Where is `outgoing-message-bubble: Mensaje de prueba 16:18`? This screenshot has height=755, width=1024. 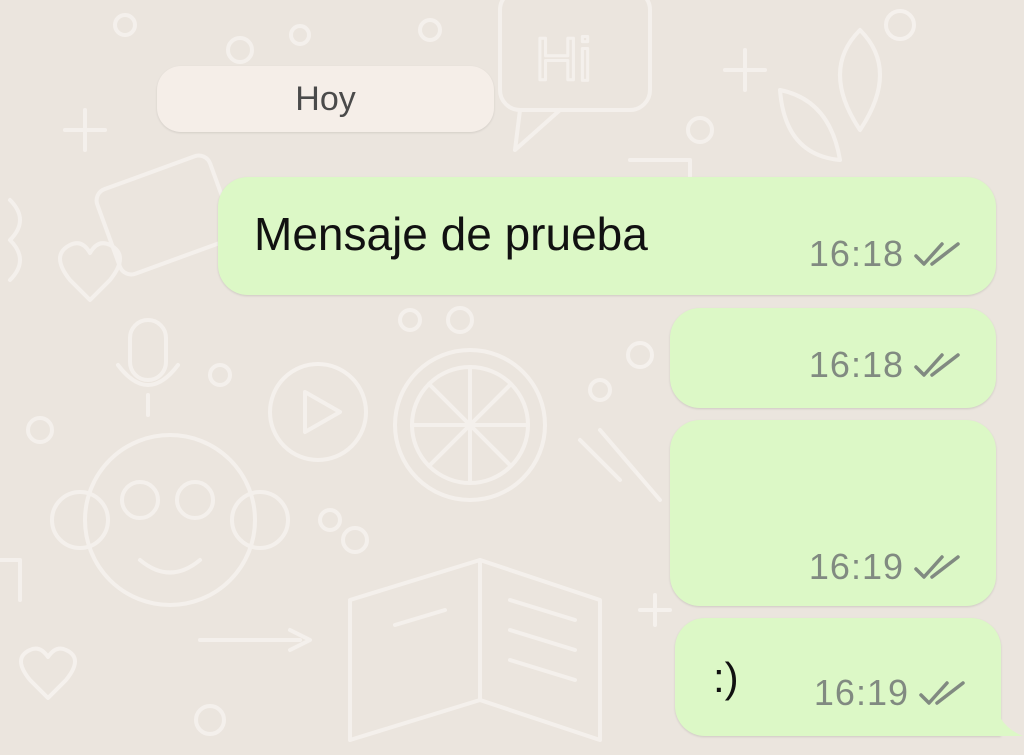
outgoing-message-bubble: Mensaje de prueba 16:18 is located at coordinates (607, 236).